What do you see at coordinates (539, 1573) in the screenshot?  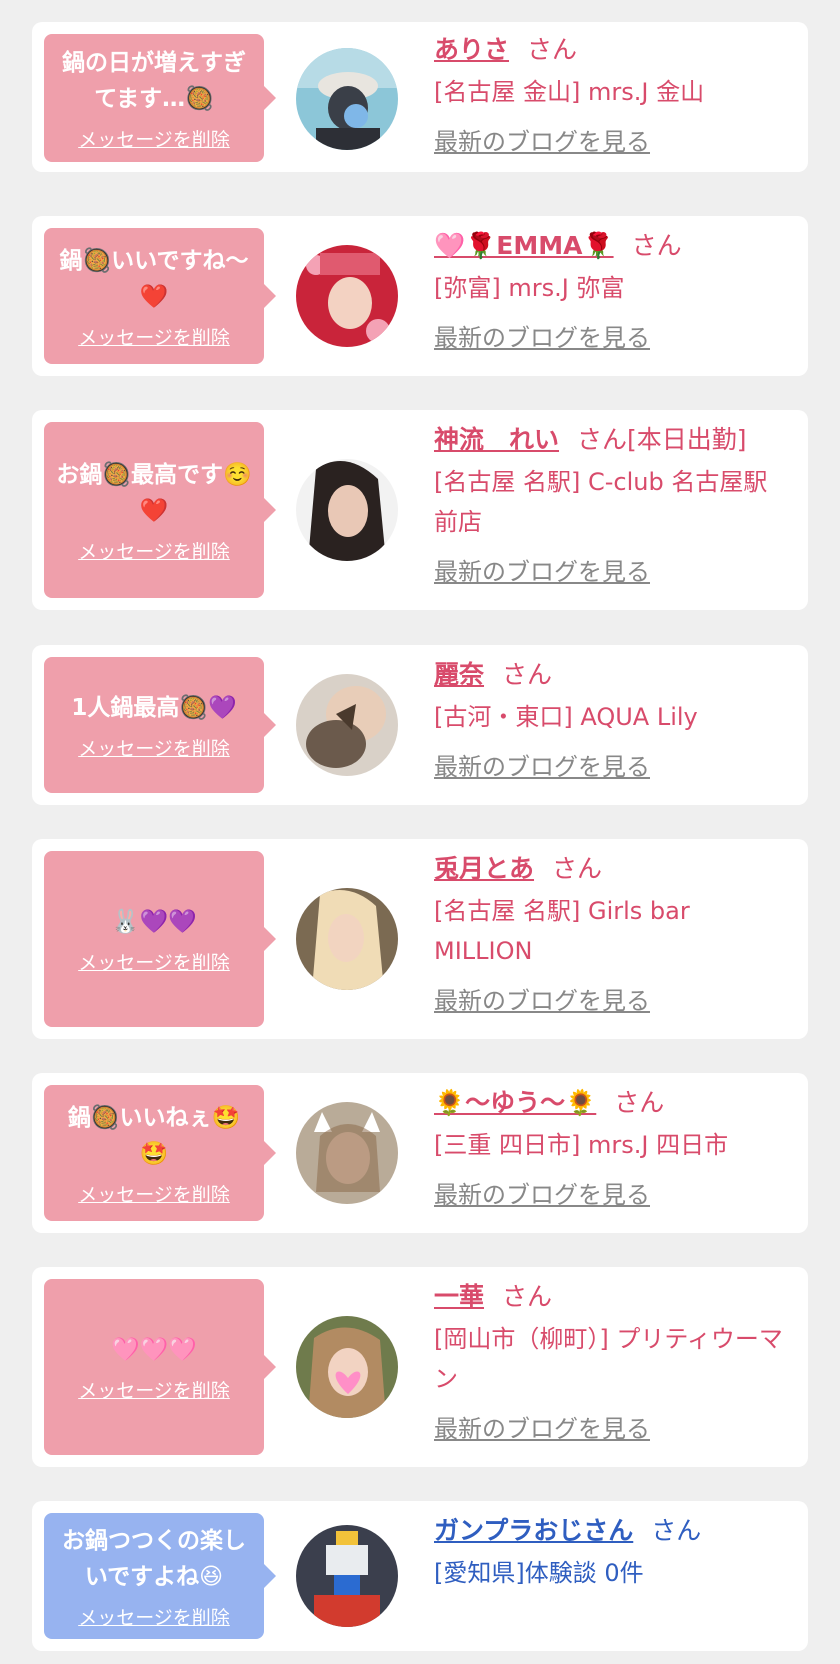 I see `shop-text: [愛知県]体験談 0件` at bounding box center [539, 1573].